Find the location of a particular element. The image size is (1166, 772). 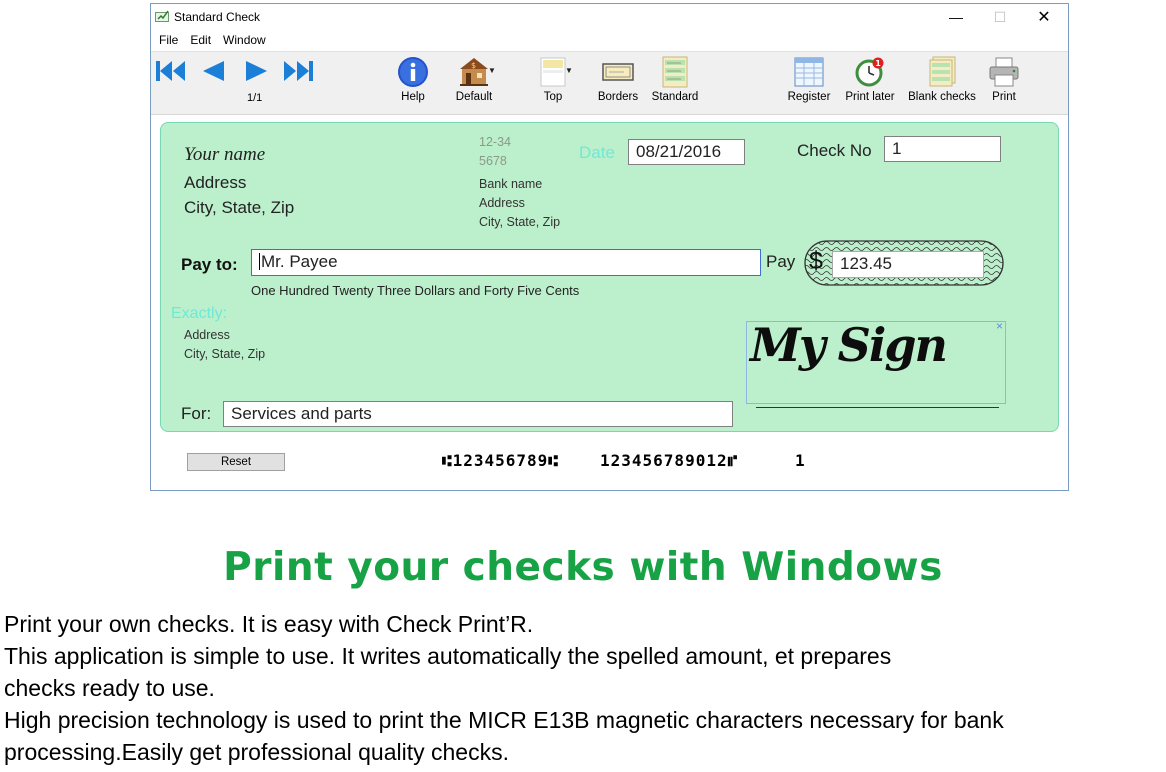

reset-button: Reset is located at coordinates (236, 462).